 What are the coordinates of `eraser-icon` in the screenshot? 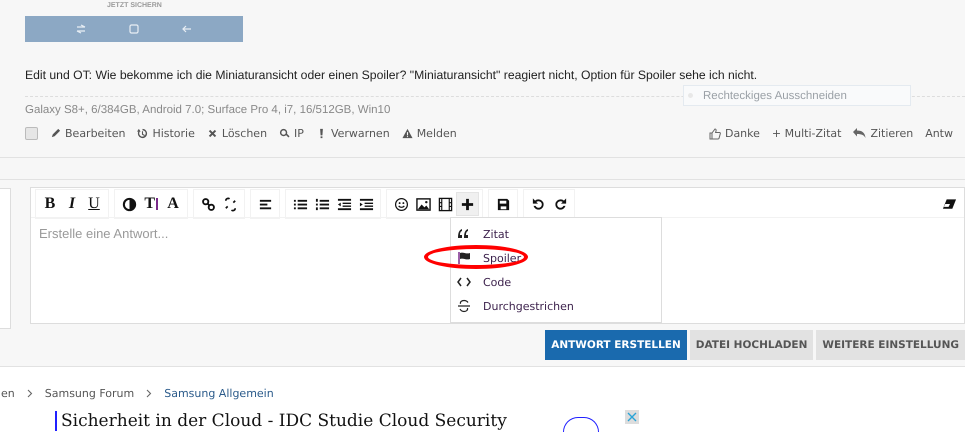 It's located at (949, 204).